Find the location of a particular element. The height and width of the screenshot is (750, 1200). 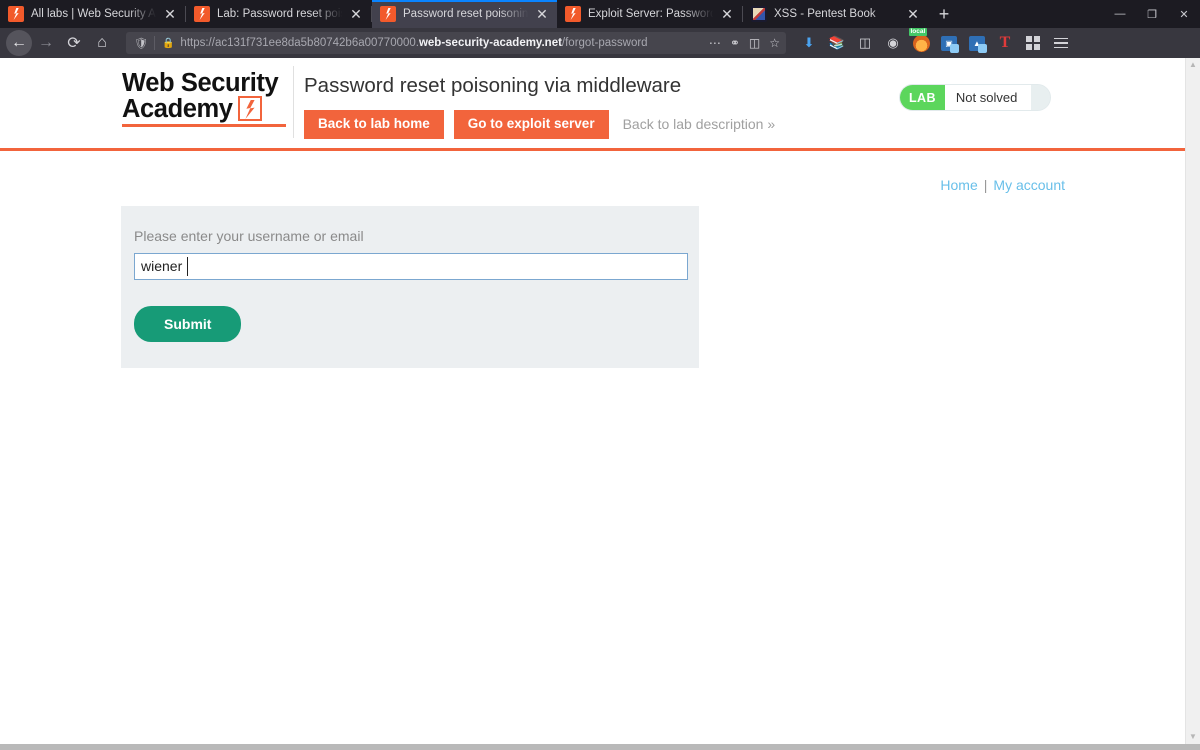

new-tab-button: + is located at coordinates (944, 14).